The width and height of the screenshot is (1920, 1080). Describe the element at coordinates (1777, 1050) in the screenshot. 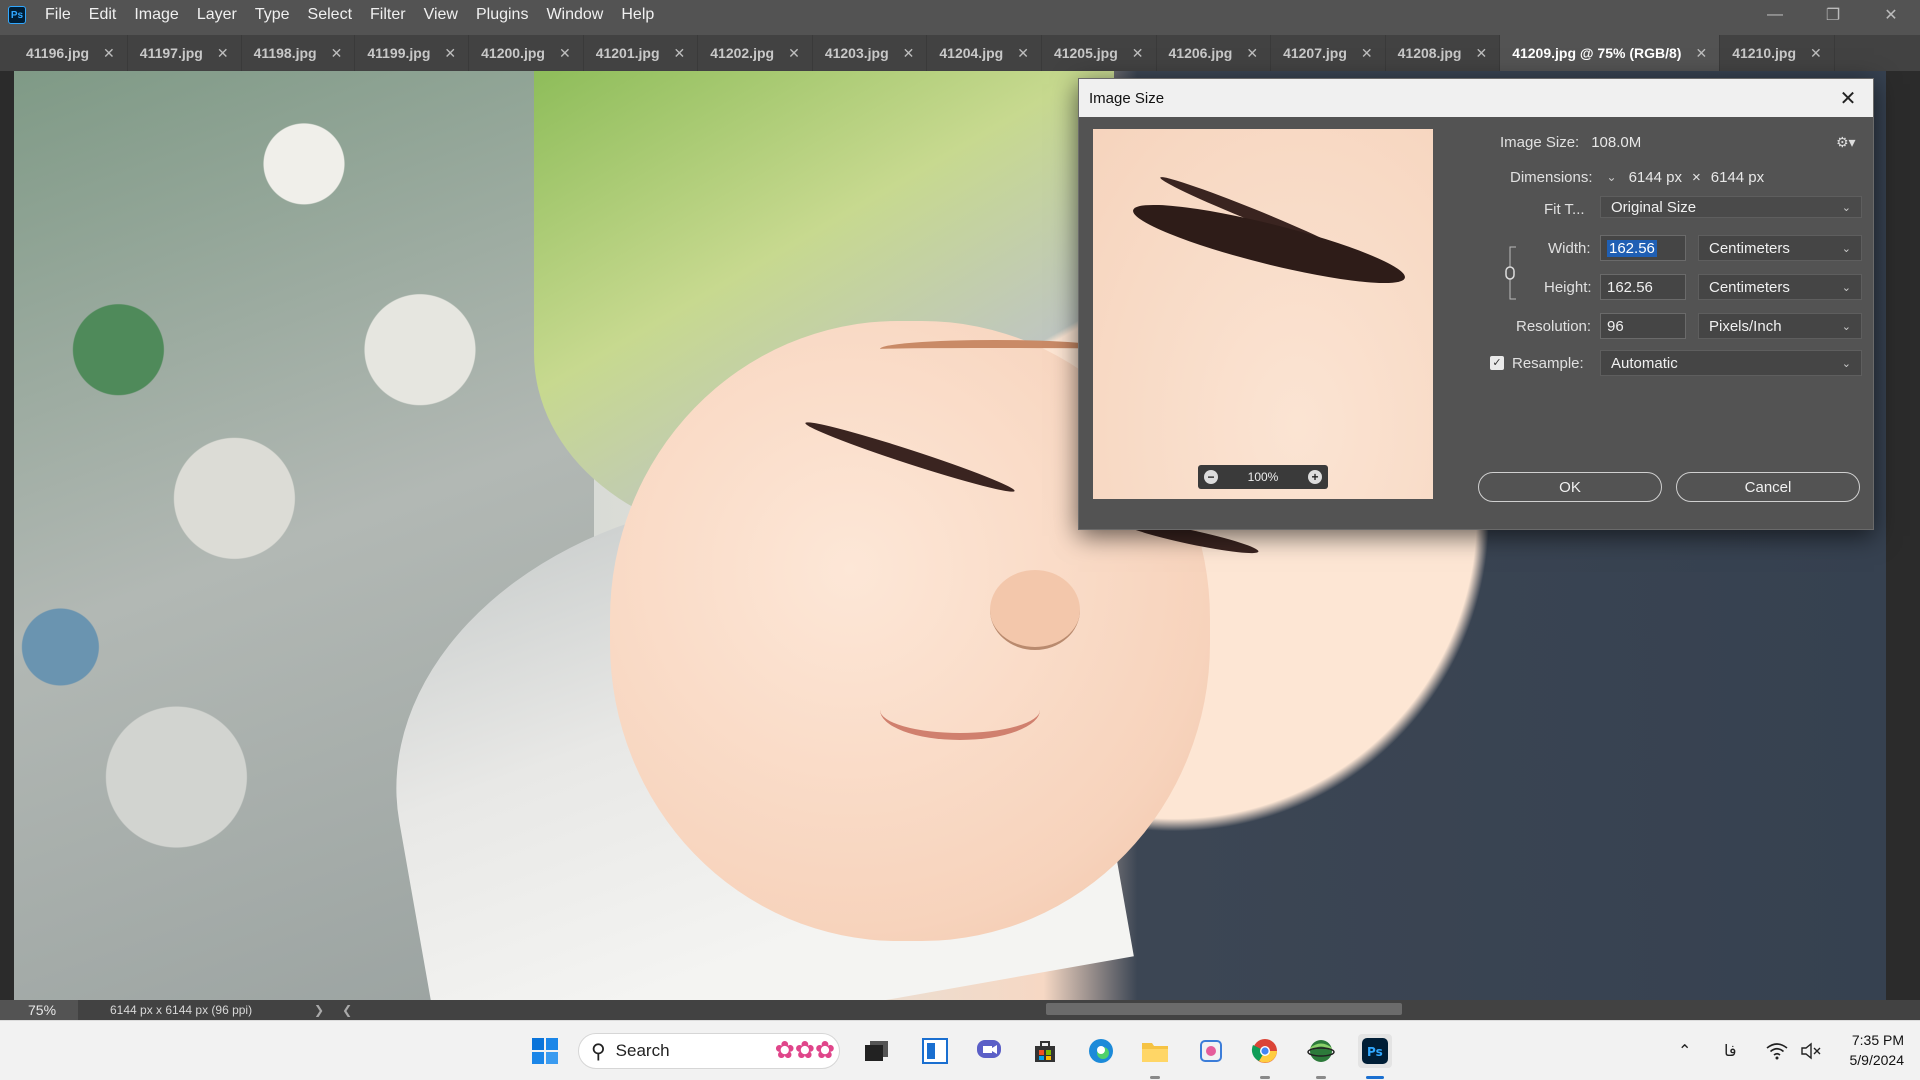

I see `wifi-icon` at that location.